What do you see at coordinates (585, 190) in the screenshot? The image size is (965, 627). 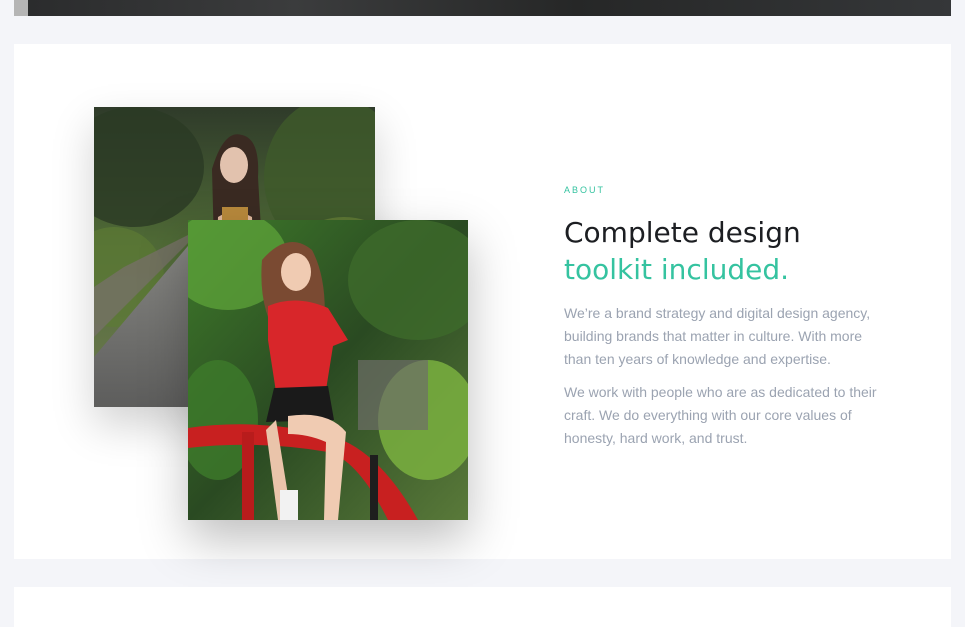 I see `section-eyebrow: ABOUT` at bounding box center [585, 190].